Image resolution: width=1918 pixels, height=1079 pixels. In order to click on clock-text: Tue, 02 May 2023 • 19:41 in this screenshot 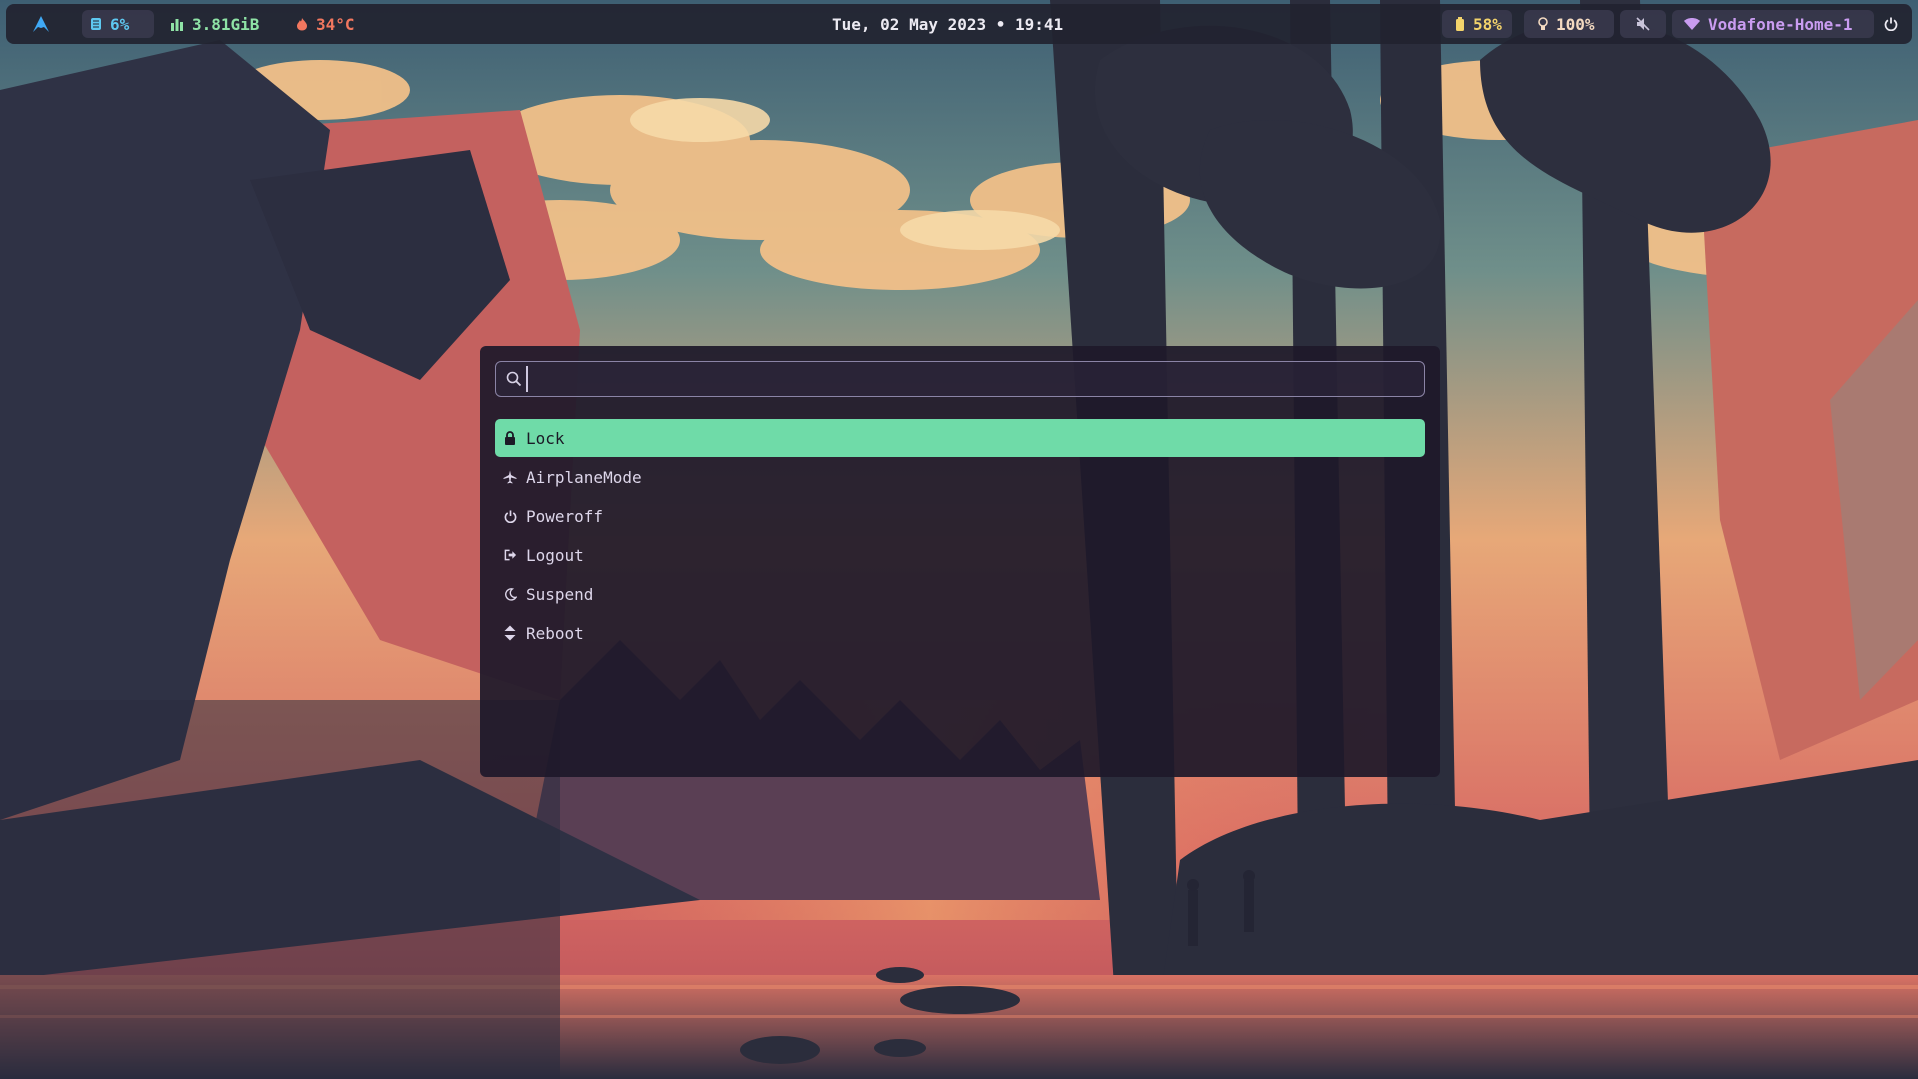, I will do `click(948, 24)`.